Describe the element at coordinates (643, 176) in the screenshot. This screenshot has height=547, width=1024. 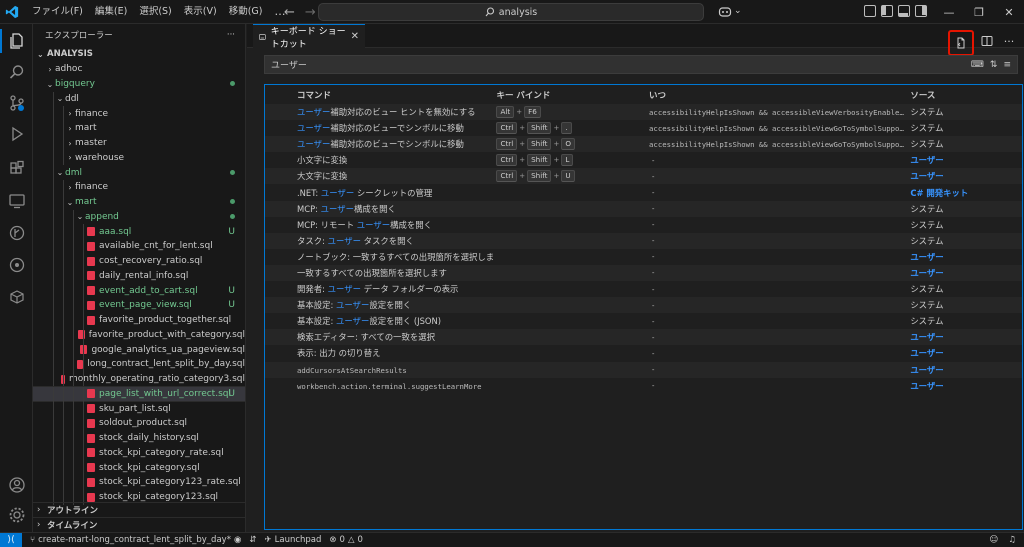
I see `table-row: 大文字に変換 Ctrl + Shift + U - ユーザー` at that location.